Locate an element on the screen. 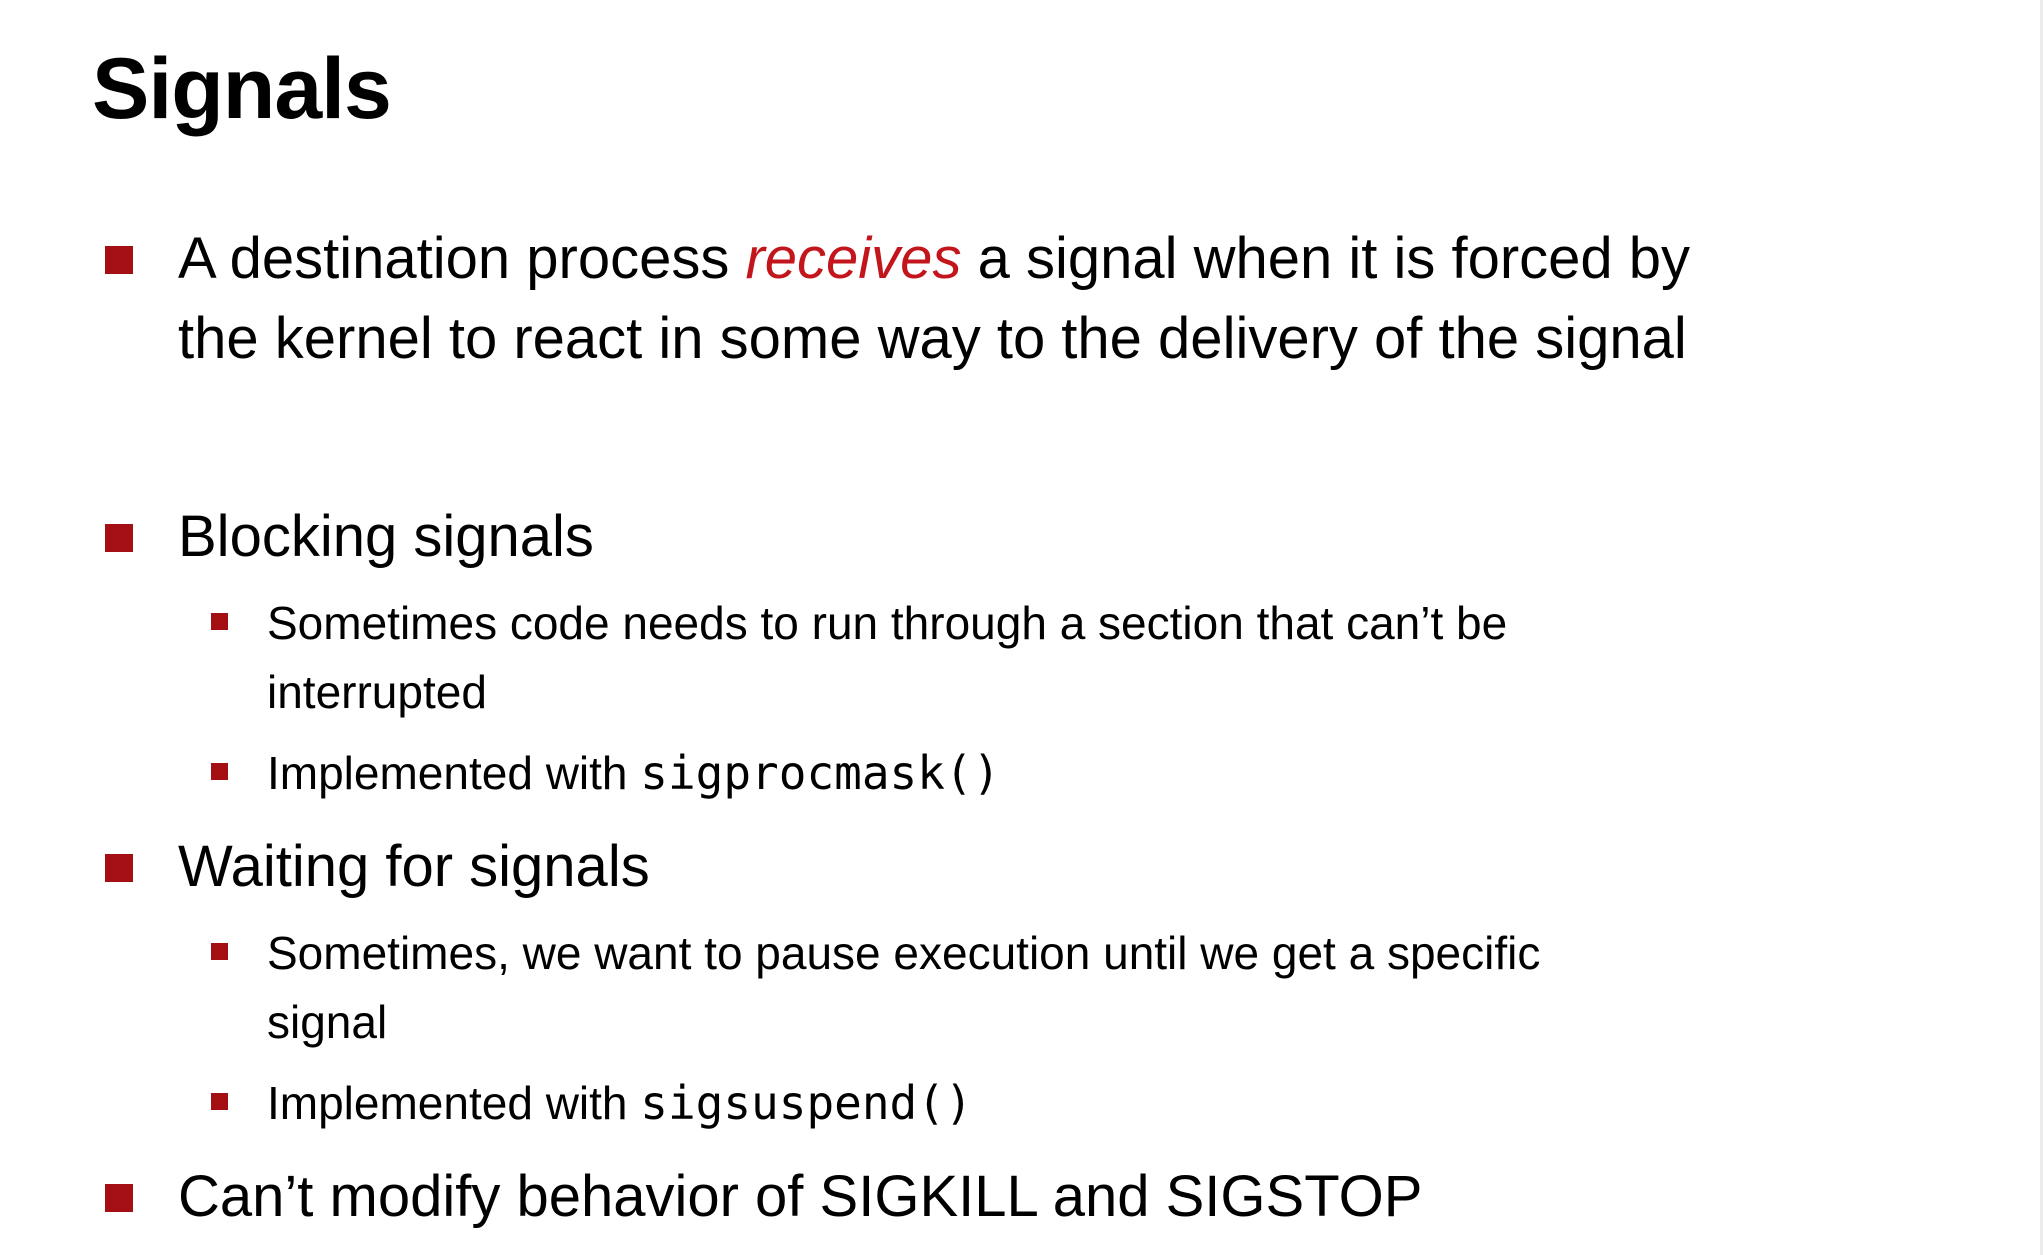 The width and height of the screenshot is (2043, 1255). bullet-blocking-signals: Blocking signals is located at coordinates (349, 537).